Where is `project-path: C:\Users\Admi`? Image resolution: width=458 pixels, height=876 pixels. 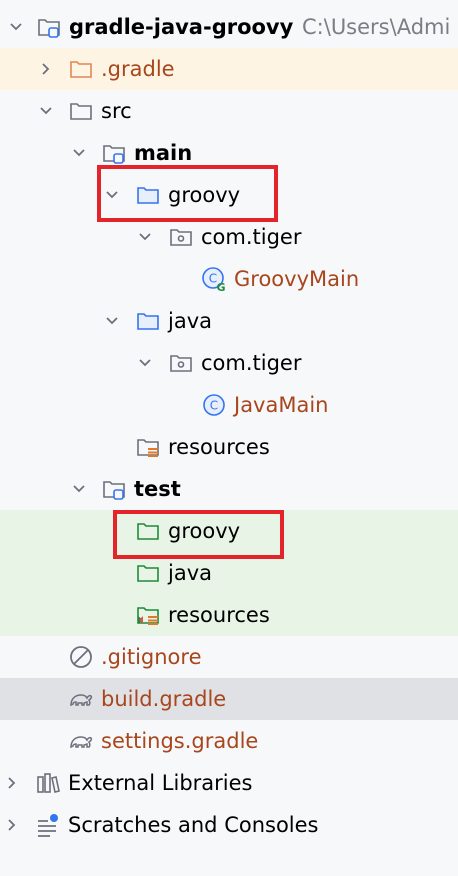
project-path: C:\Users\Admi is located at coordinates (376, 27).